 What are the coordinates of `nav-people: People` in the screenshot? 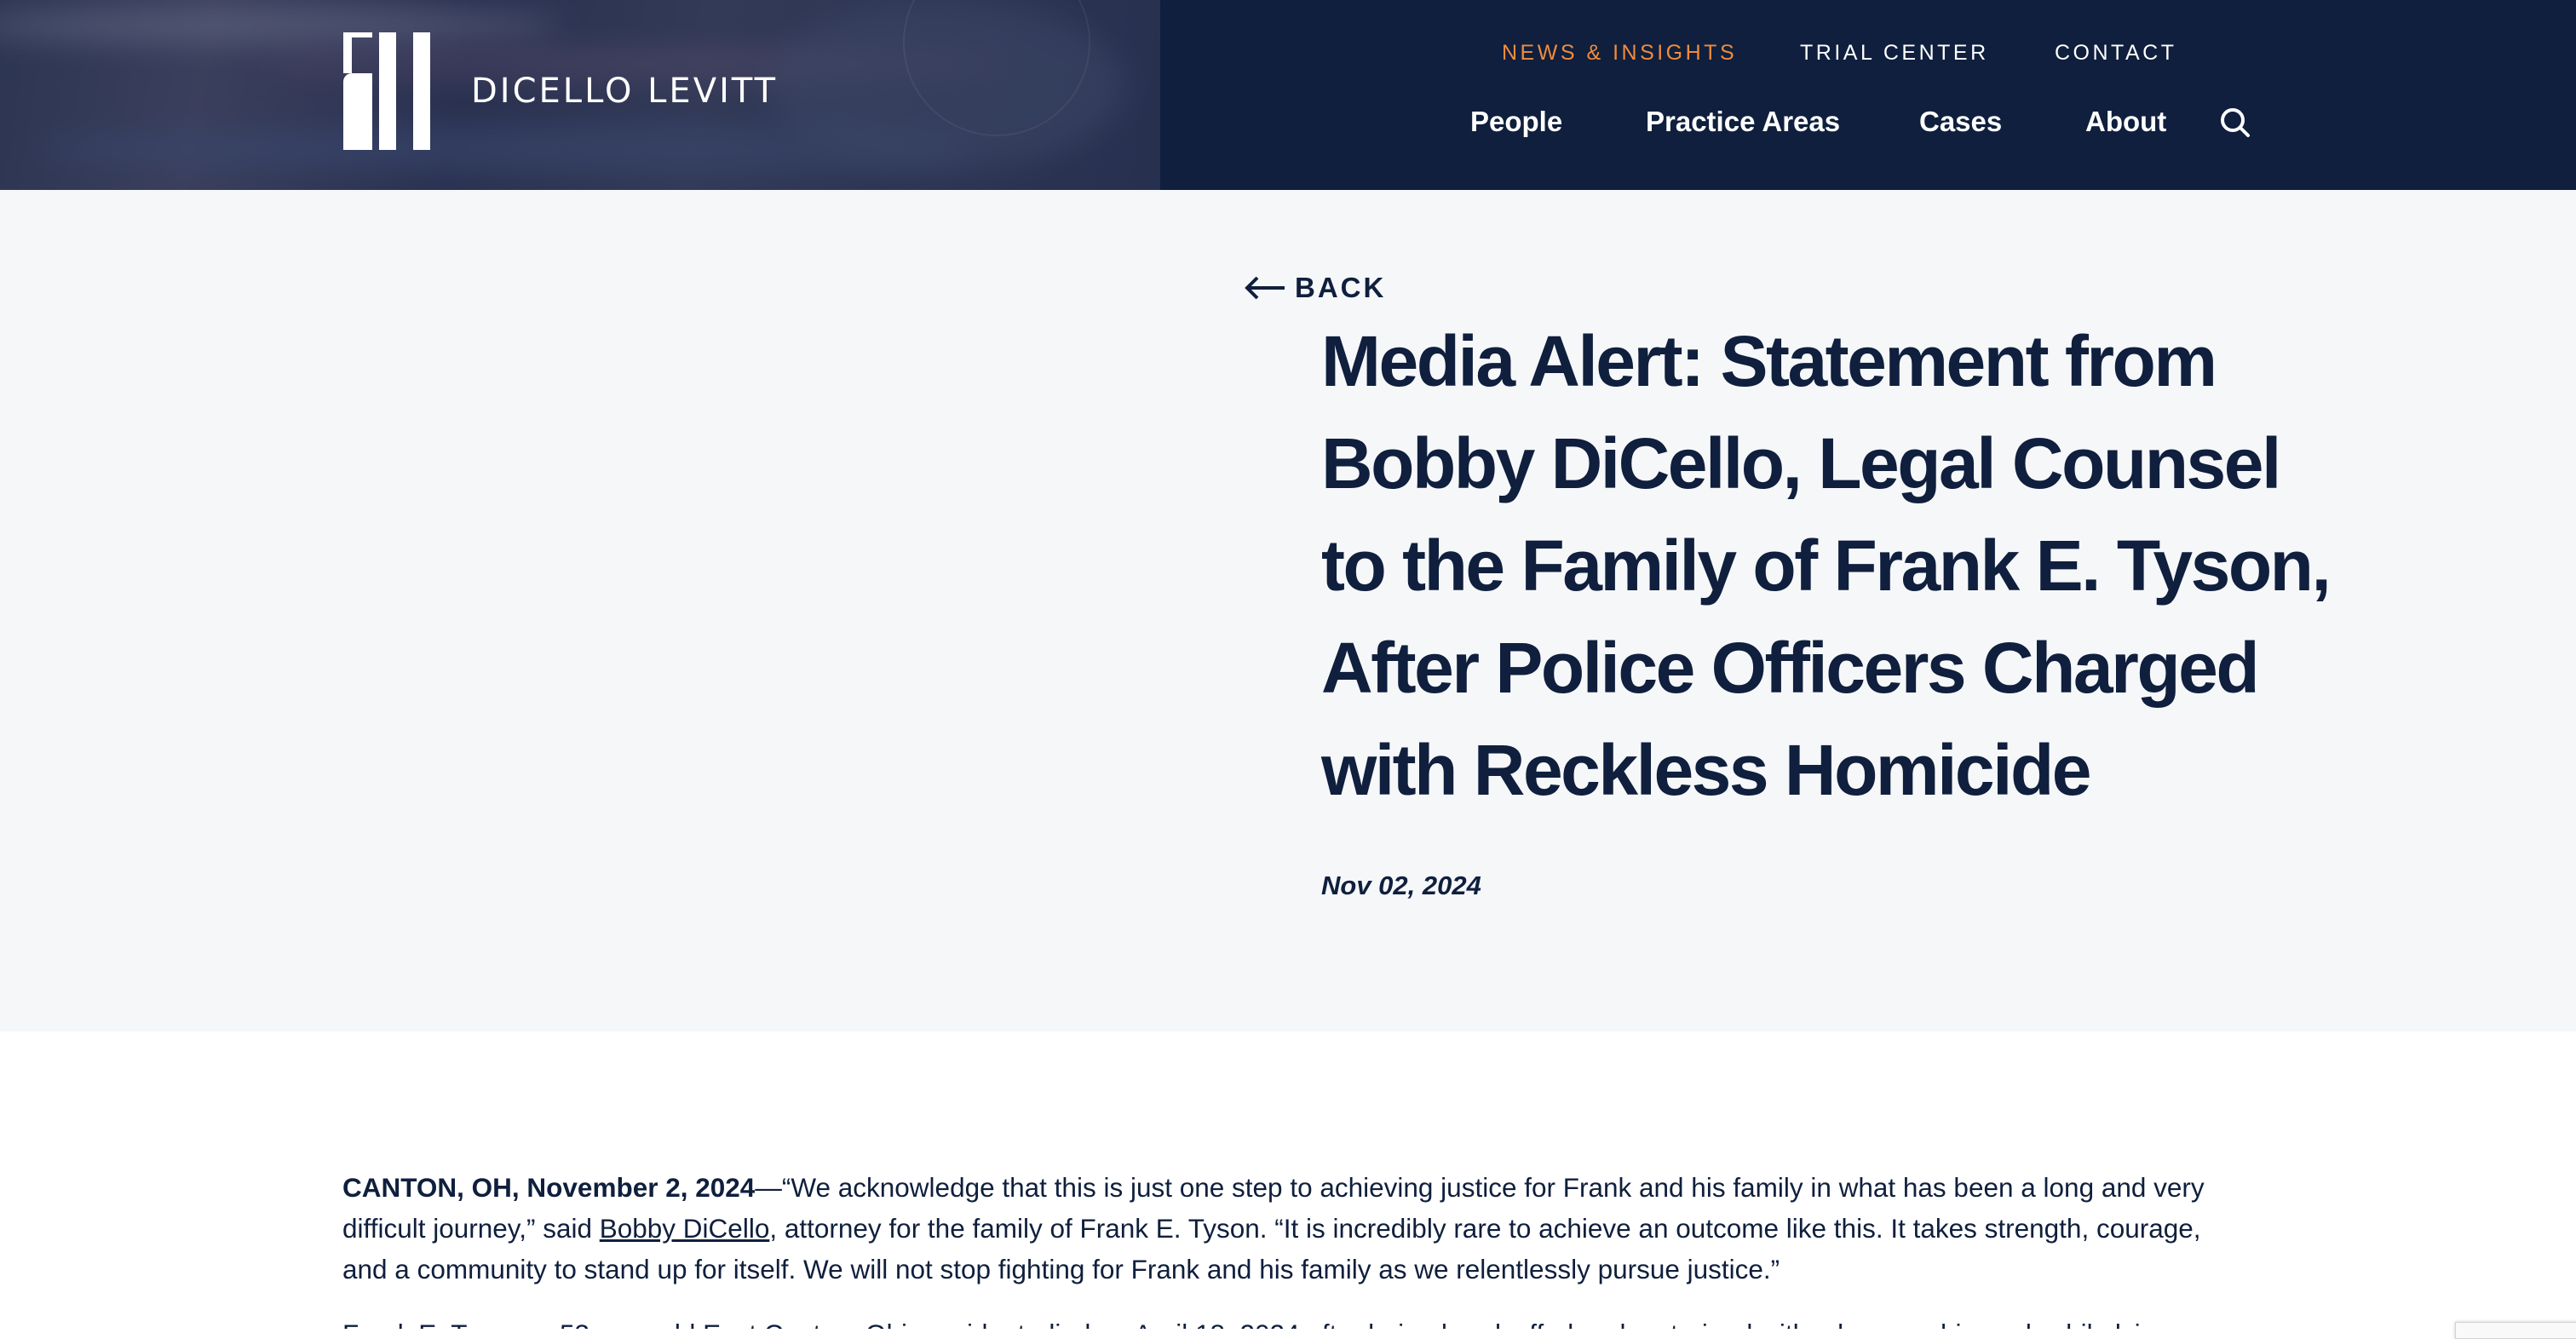 It's located at (1516, 122).